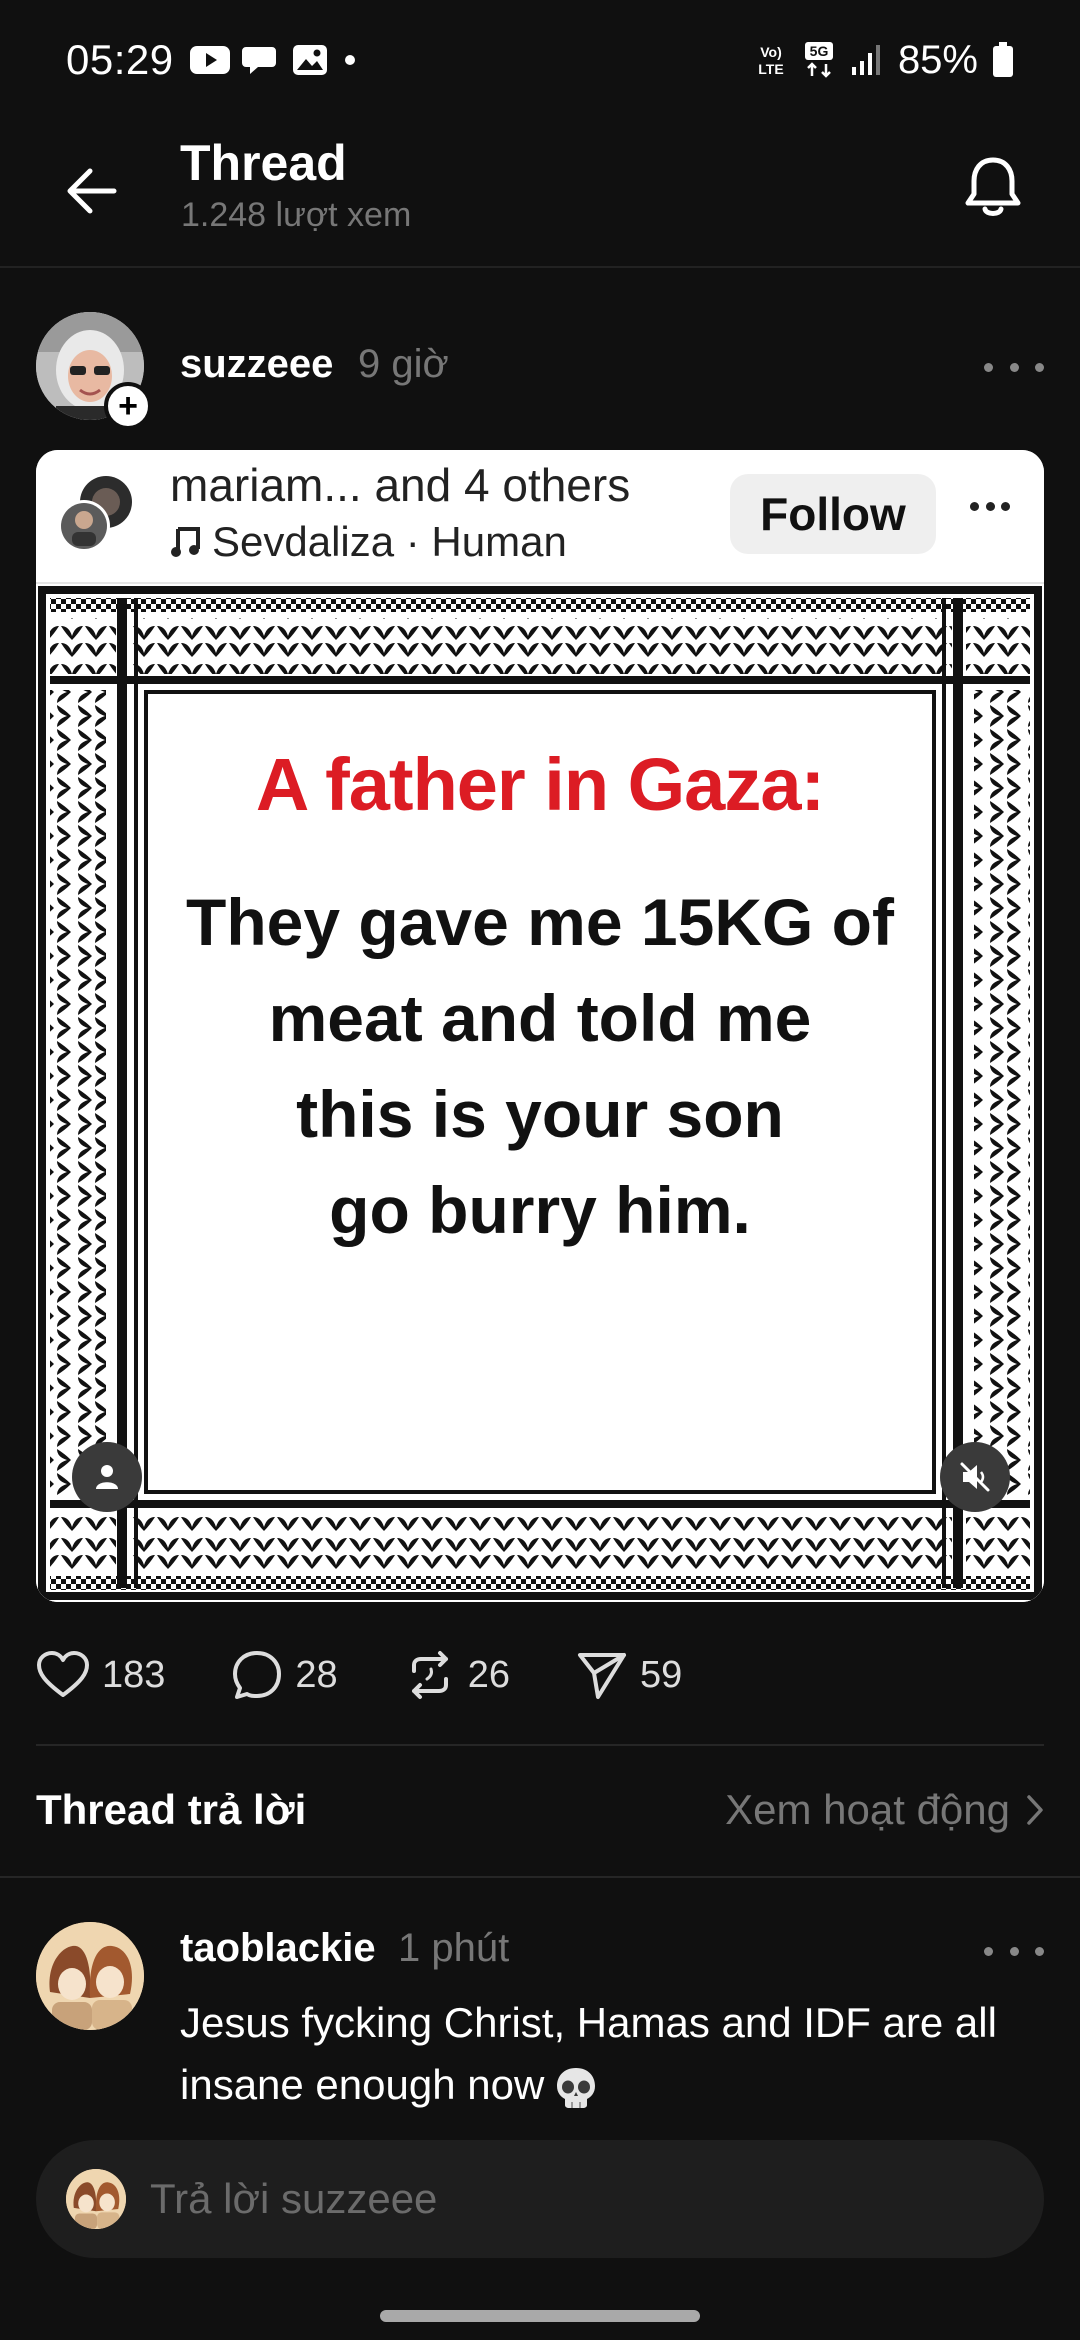 This screenshot has height=2340, width=1080. I want to click on tagged-users-button, so click(107, 1477).